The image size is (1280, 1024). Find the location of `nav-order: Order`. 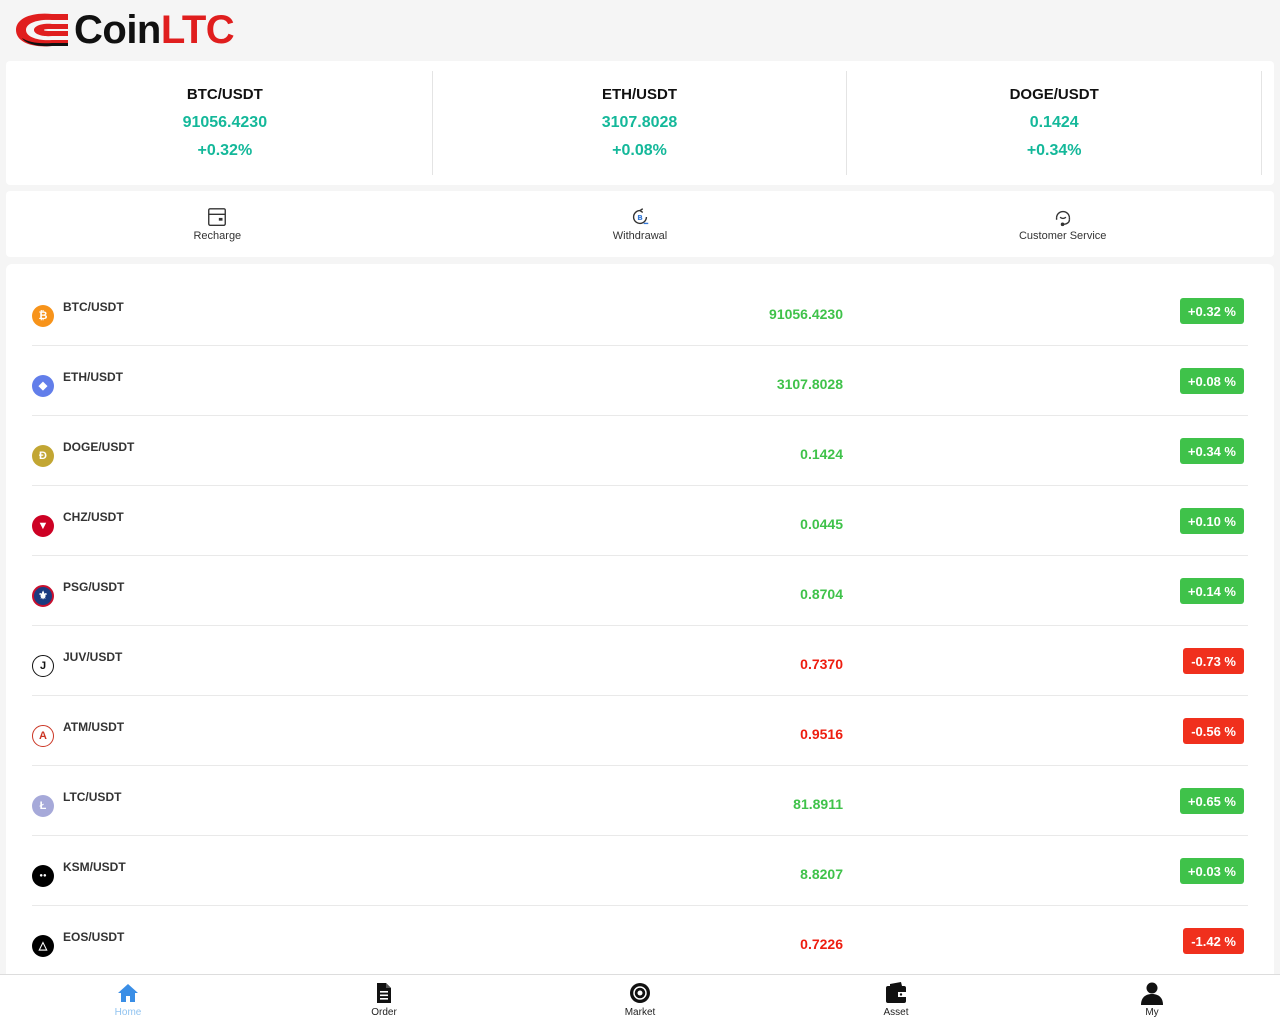

nav-order: Order is located at coordinates (384, 999).